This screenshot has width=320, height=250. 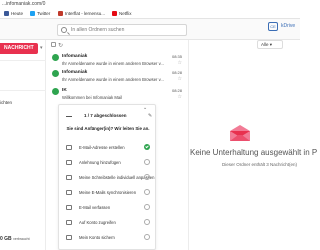 What do you see at coordinates (254, 152) in the screenshot?
I see `empty-state-title: Keine Unterhaltung ausgewählt in P` at bounding box center [254, 152].